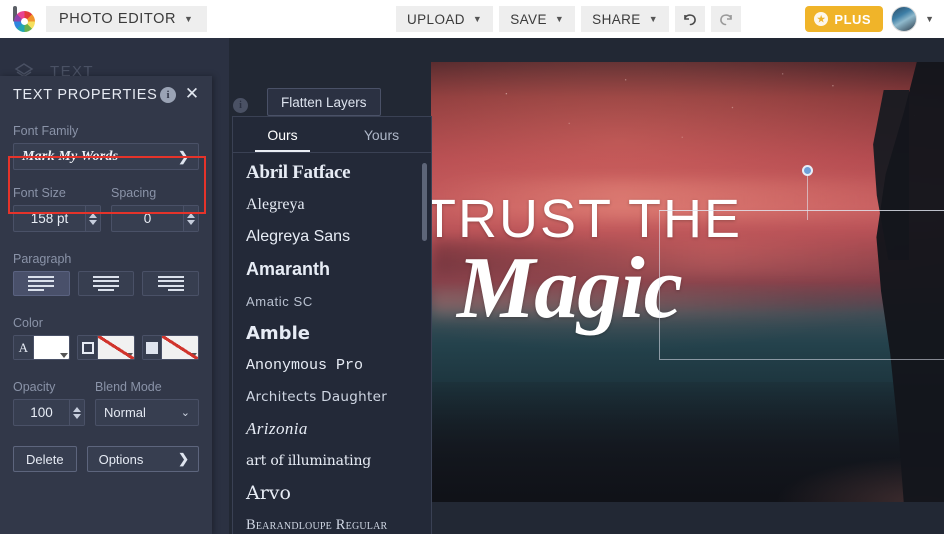  I want to click on app-logo, so click(23, 19).